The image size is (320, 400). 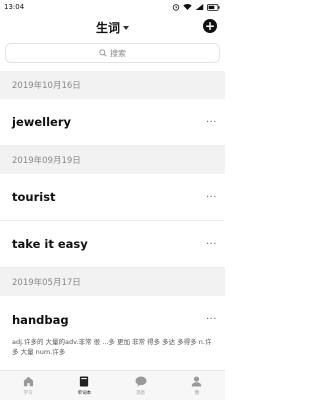 I want to click on tab-profile: 我, so click(x=197, y=385).